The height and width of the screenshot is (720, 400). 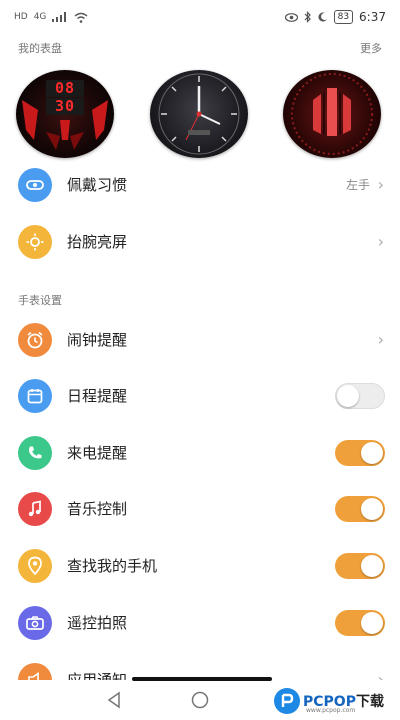 I want to click on watch-face-2-art, so click(x=199, y=114).